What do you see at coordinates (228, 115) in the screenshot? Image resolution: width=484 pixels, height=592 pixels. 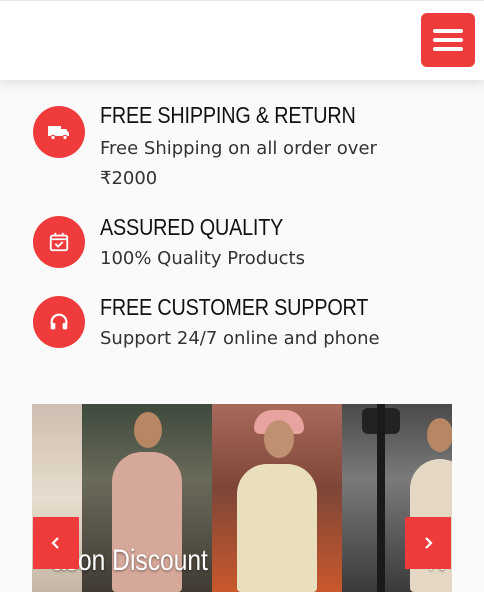 I see `feature-title: FREE SHIPPING & RETURN` at bounding box center [228, 115].